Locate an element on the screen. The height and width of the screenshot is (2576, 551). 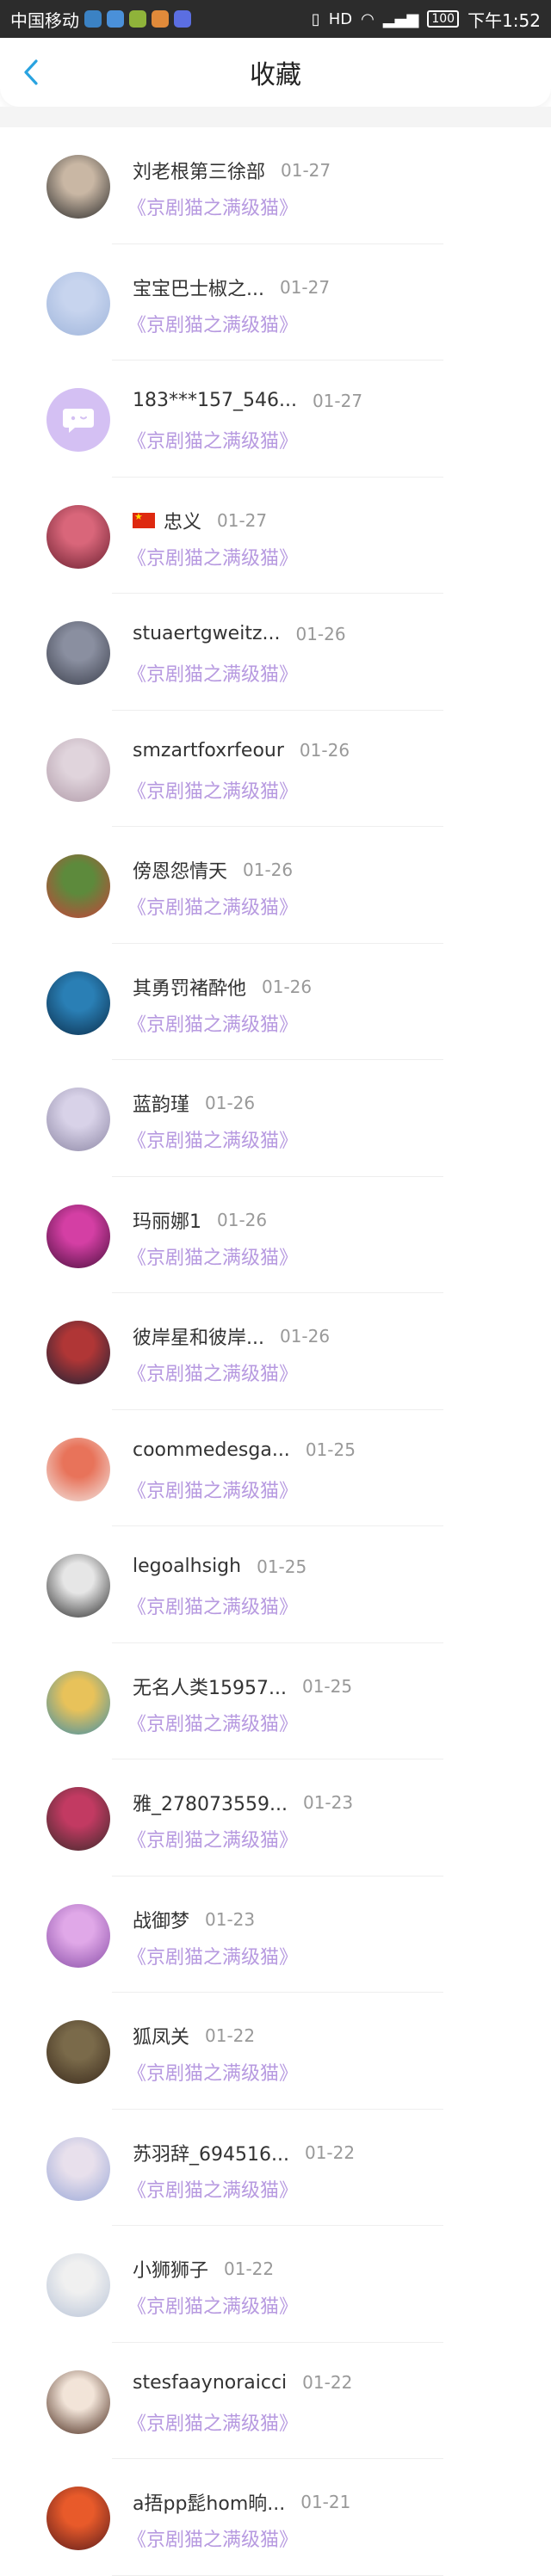
row-header: 刘老根第三徐部 01-27 is located at coordinates (232, 171).